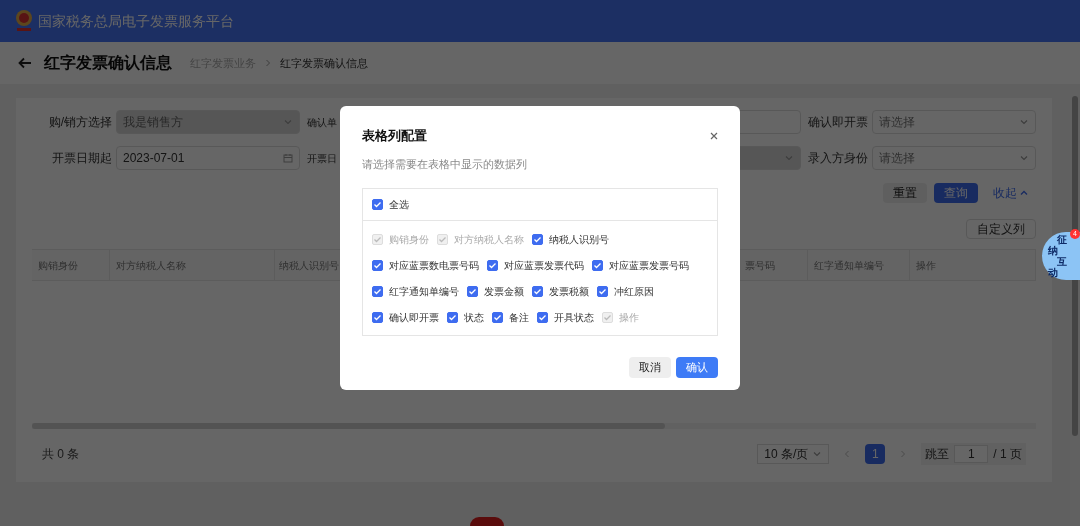 The height and width of the screenshot is (526, 1080). What do you see at coordinates (634, 292) in the screenshot?
I see `checkbox-label: 冲红原因` at bounding box center [634, 292].